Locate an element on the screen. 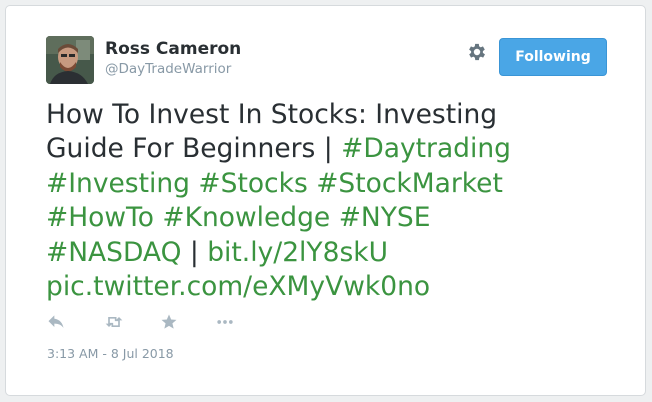 The width and height of the screenshot is (652, 402). hashtag-link: #Knowledge is located at coordinates (246, 217).